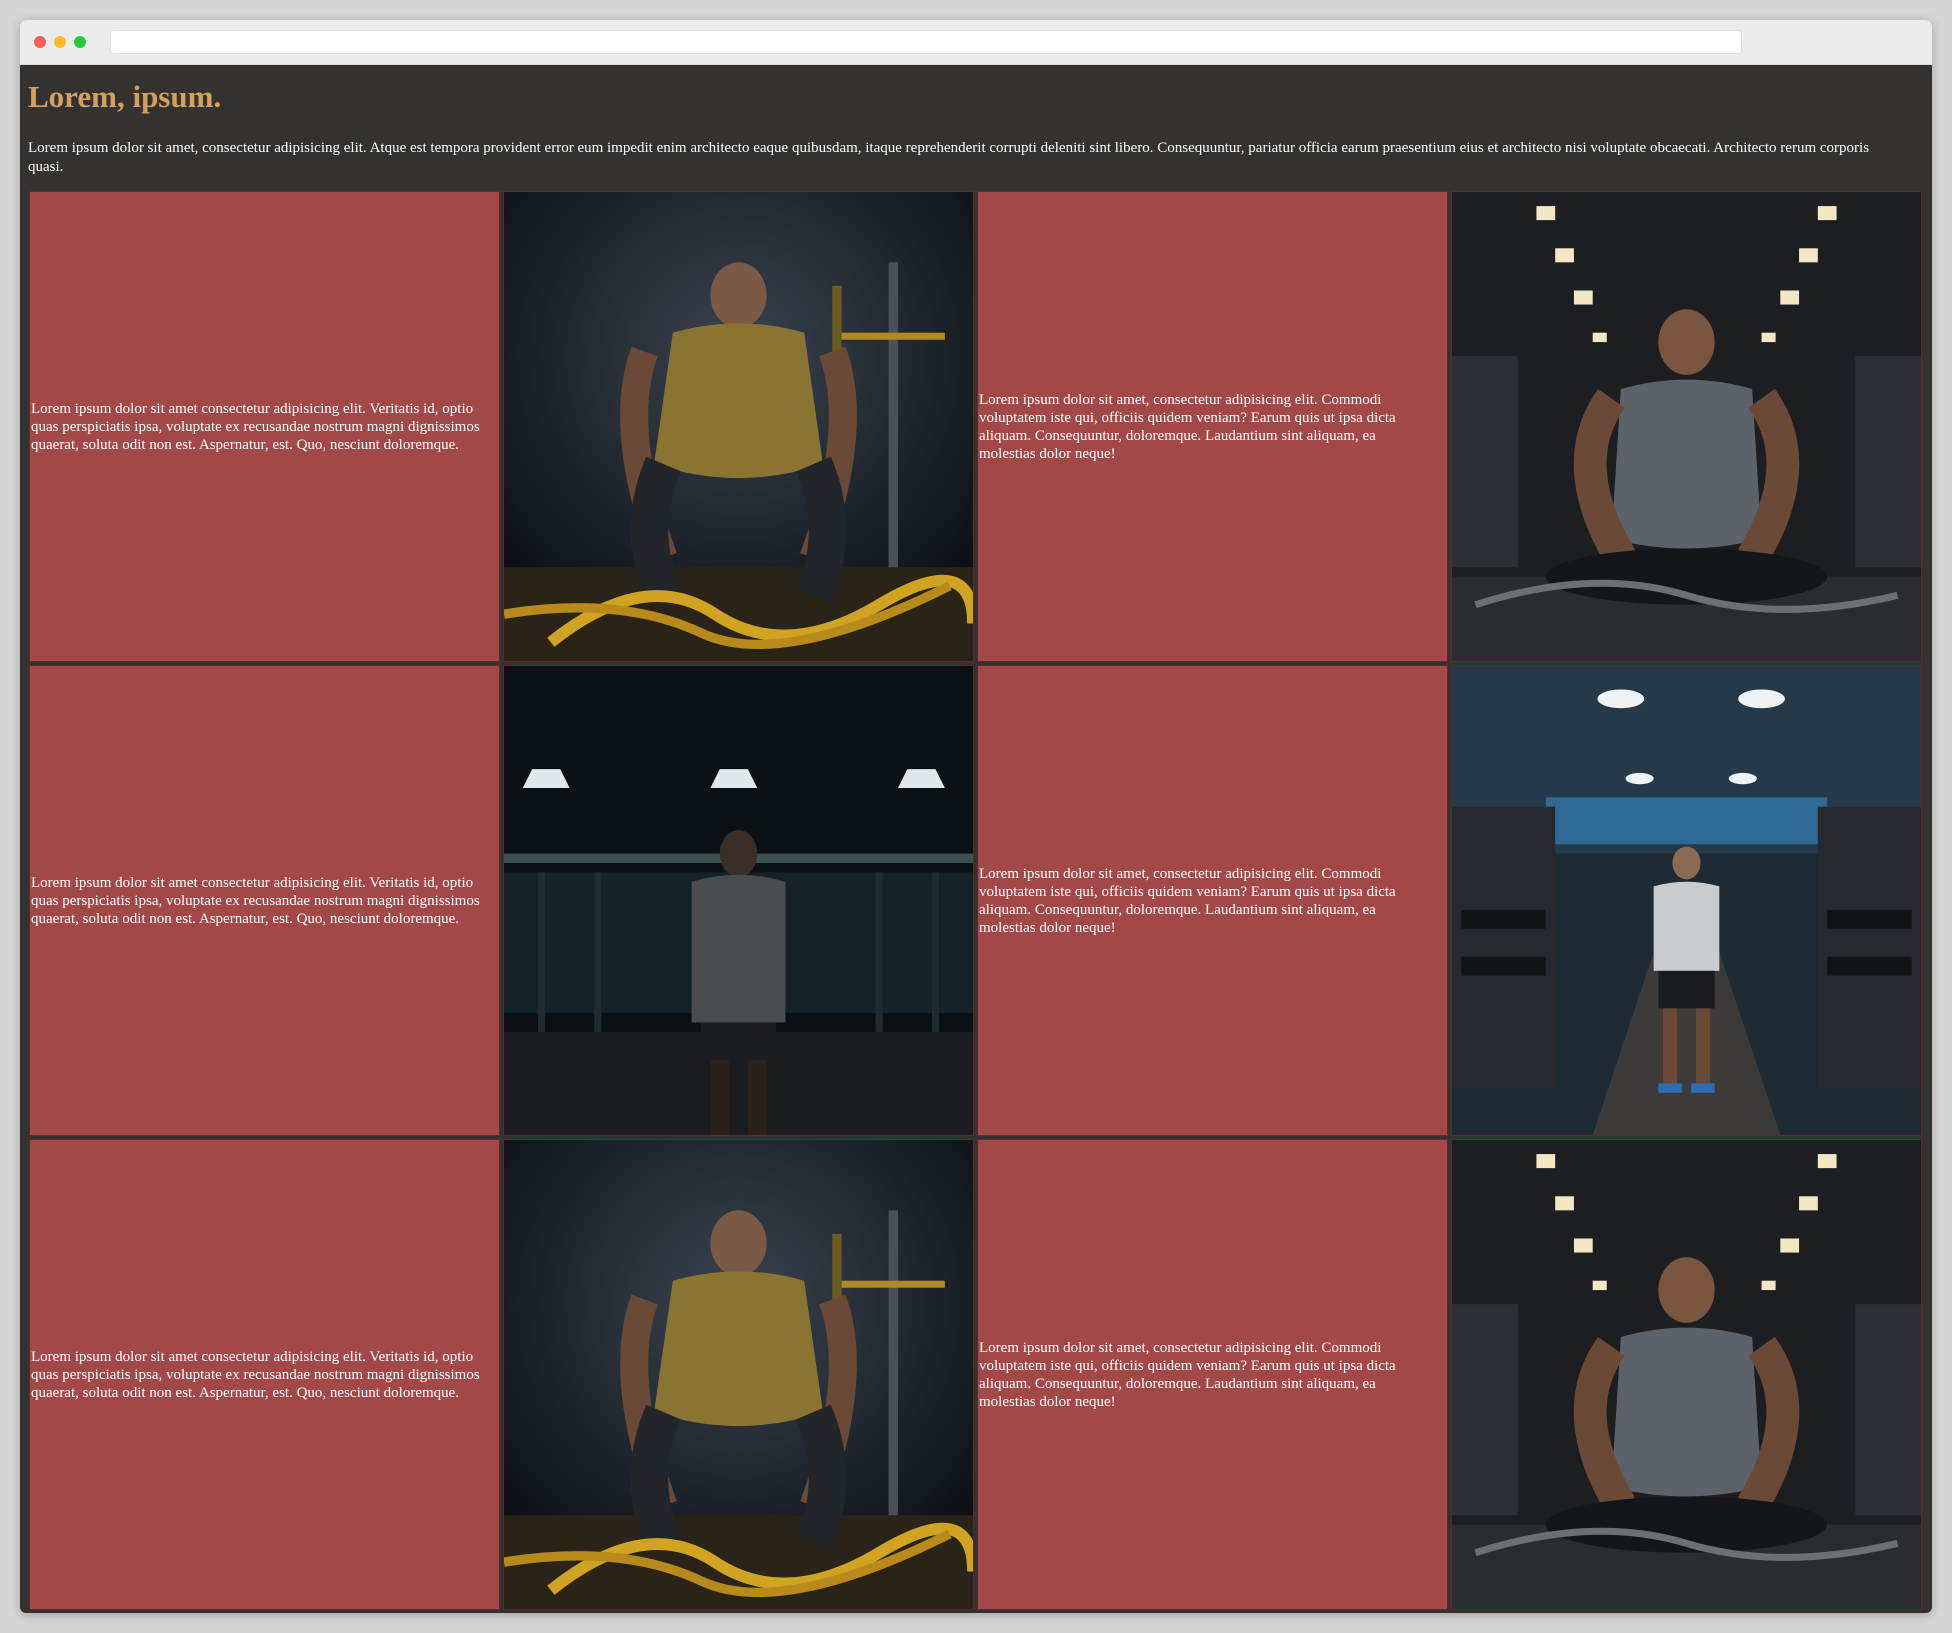 This screenshot has height=1633, width=1952. What do you see at coordinates (40, 42) in the screenshot?
I see `close-window-button` at bounding box center [40, 42].